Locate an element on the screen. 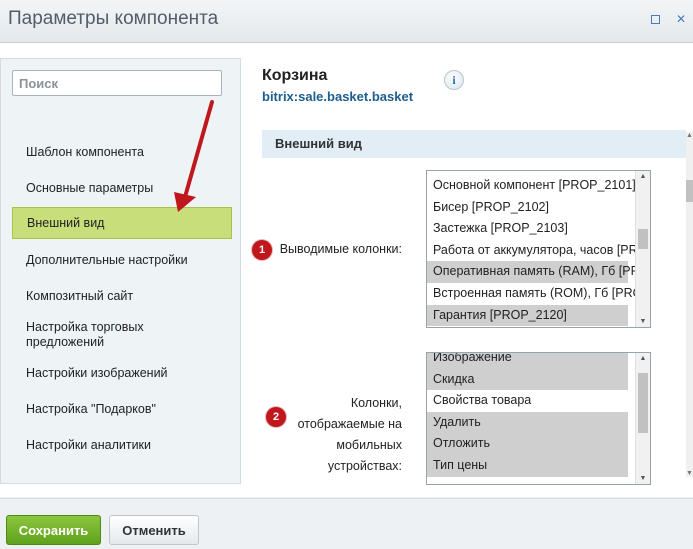 The image size is (693, 549). dialog-footer: Сохранить Отменить is located at coordinates (346, 523).